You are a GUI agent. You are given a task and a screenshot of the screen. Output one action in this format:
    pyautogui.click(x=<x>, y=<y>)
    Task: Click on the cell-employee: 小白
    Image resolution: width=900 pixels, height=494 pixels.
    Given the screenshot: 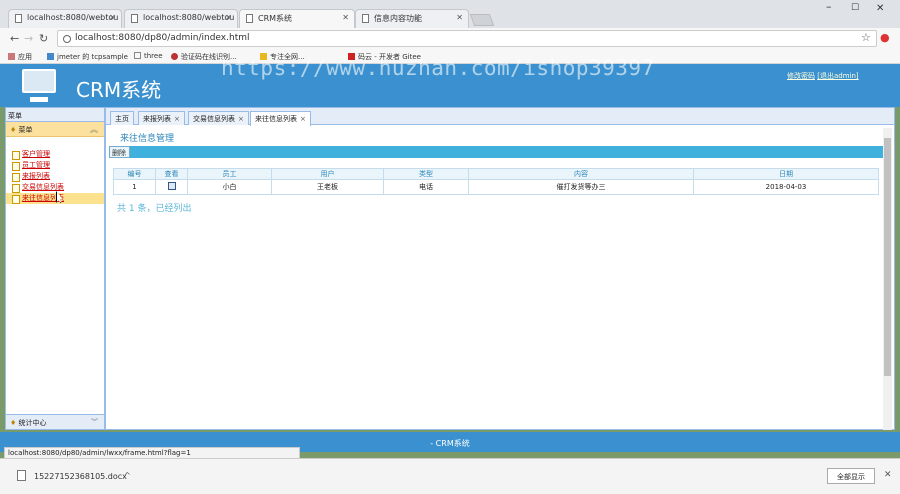 What is the action you would take?
    pyautogui.click(x=229, y=187)
    